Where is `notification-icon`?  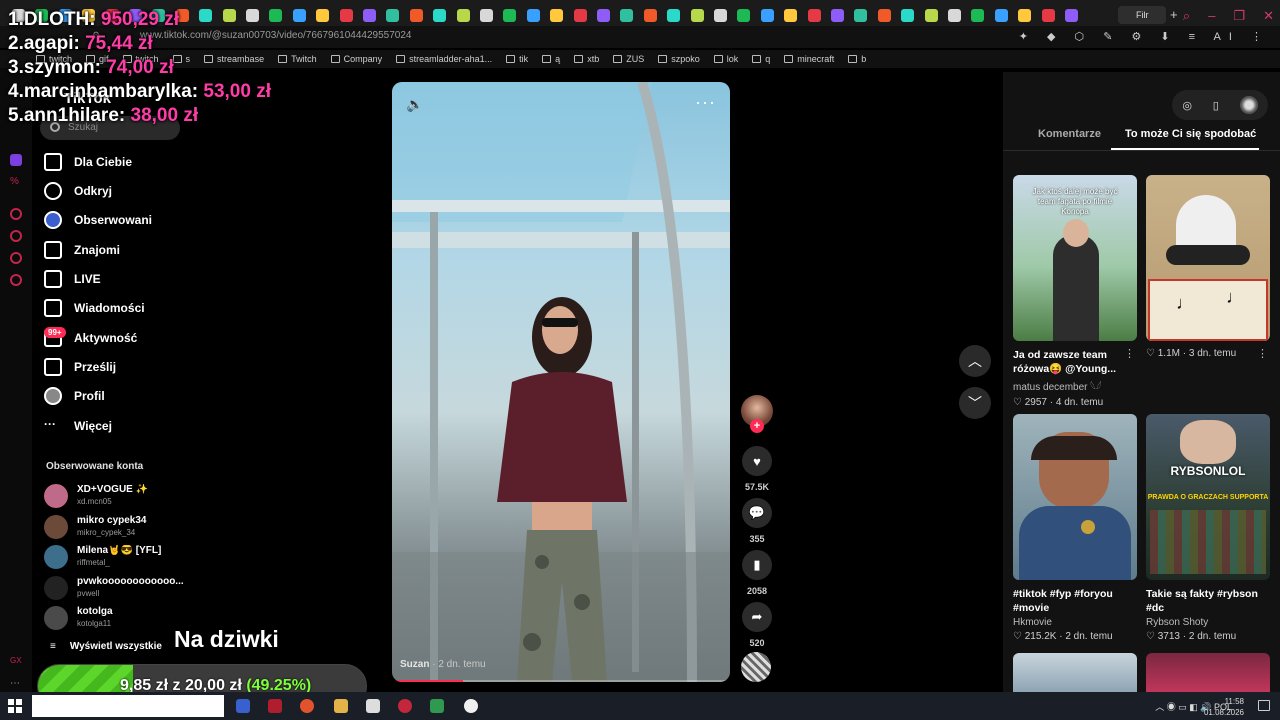
notification-icon is located at coordinates (1264, 705).